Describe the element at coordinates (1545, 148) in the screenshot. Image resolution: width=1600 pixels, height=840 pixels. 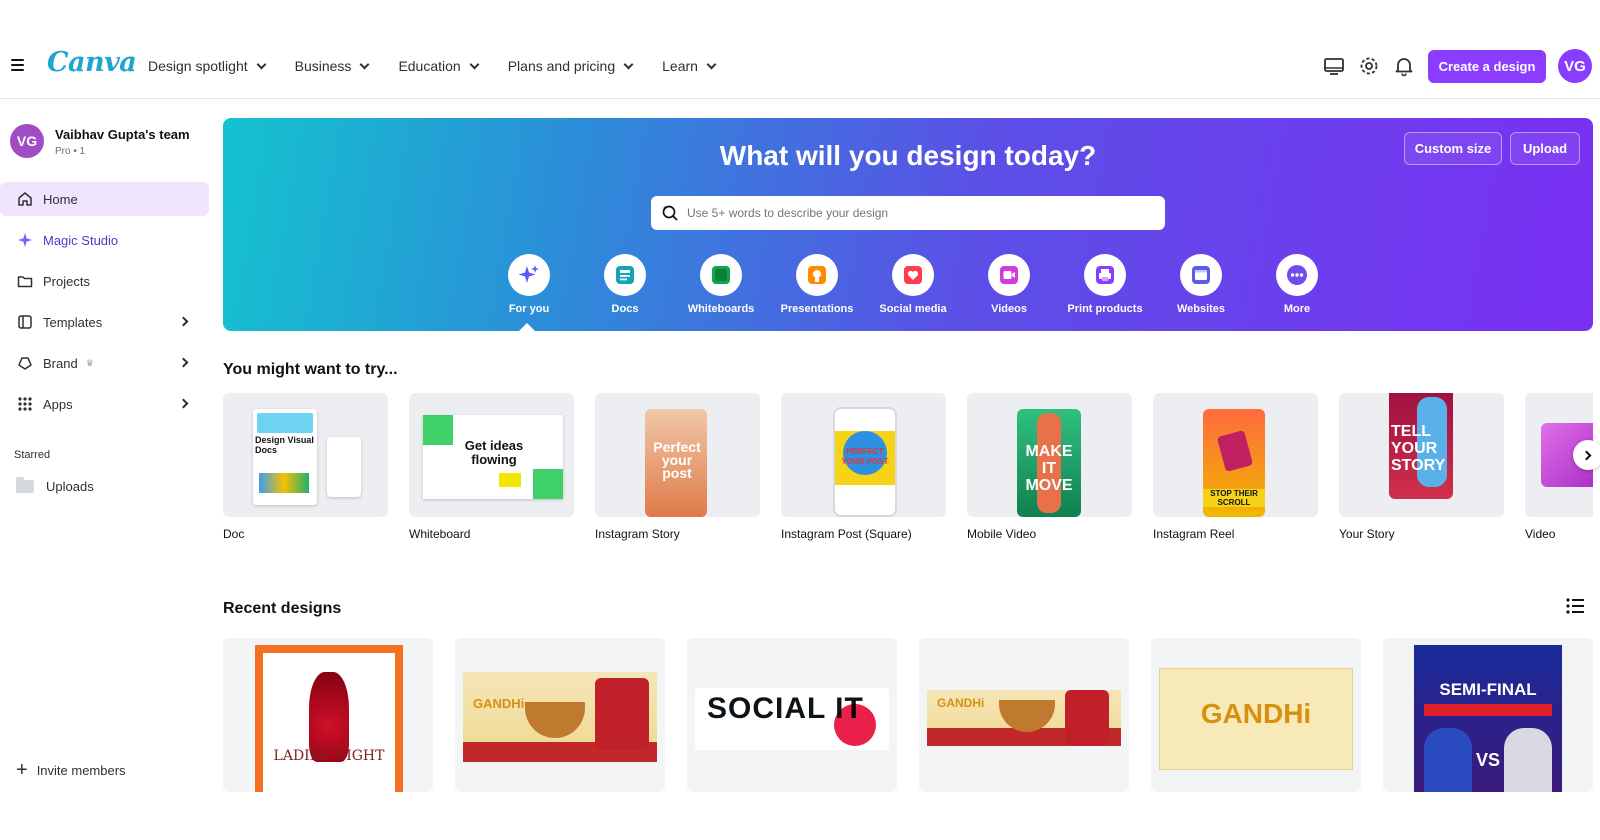
I see `upload-button: Upload` at that location.